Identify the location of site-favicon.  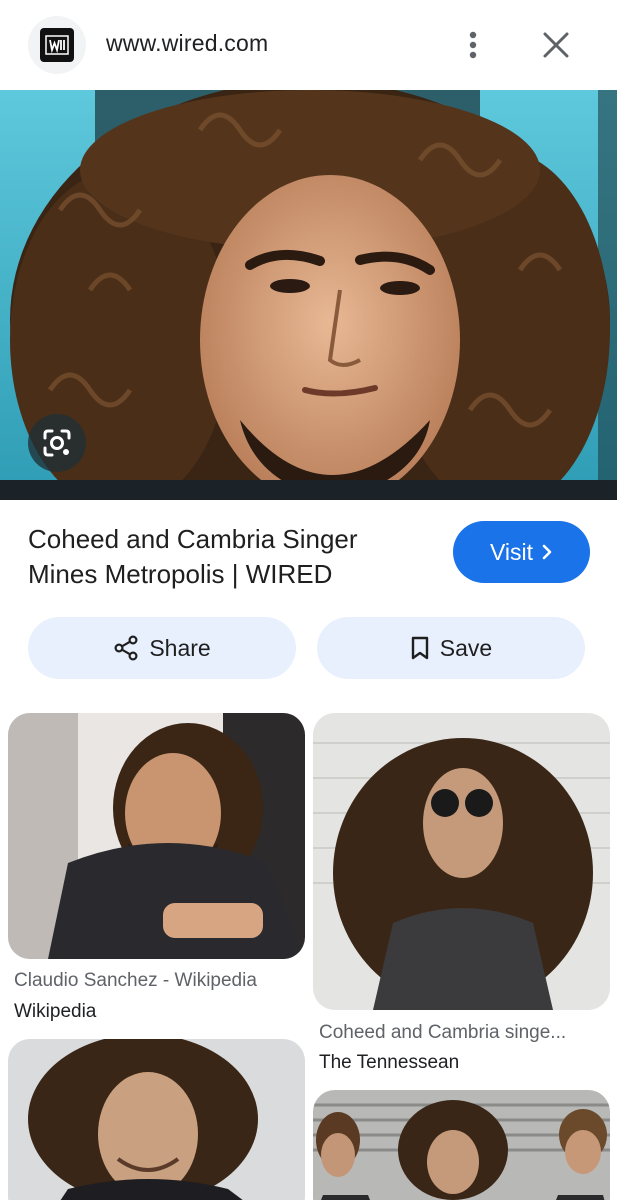
(57, 45).